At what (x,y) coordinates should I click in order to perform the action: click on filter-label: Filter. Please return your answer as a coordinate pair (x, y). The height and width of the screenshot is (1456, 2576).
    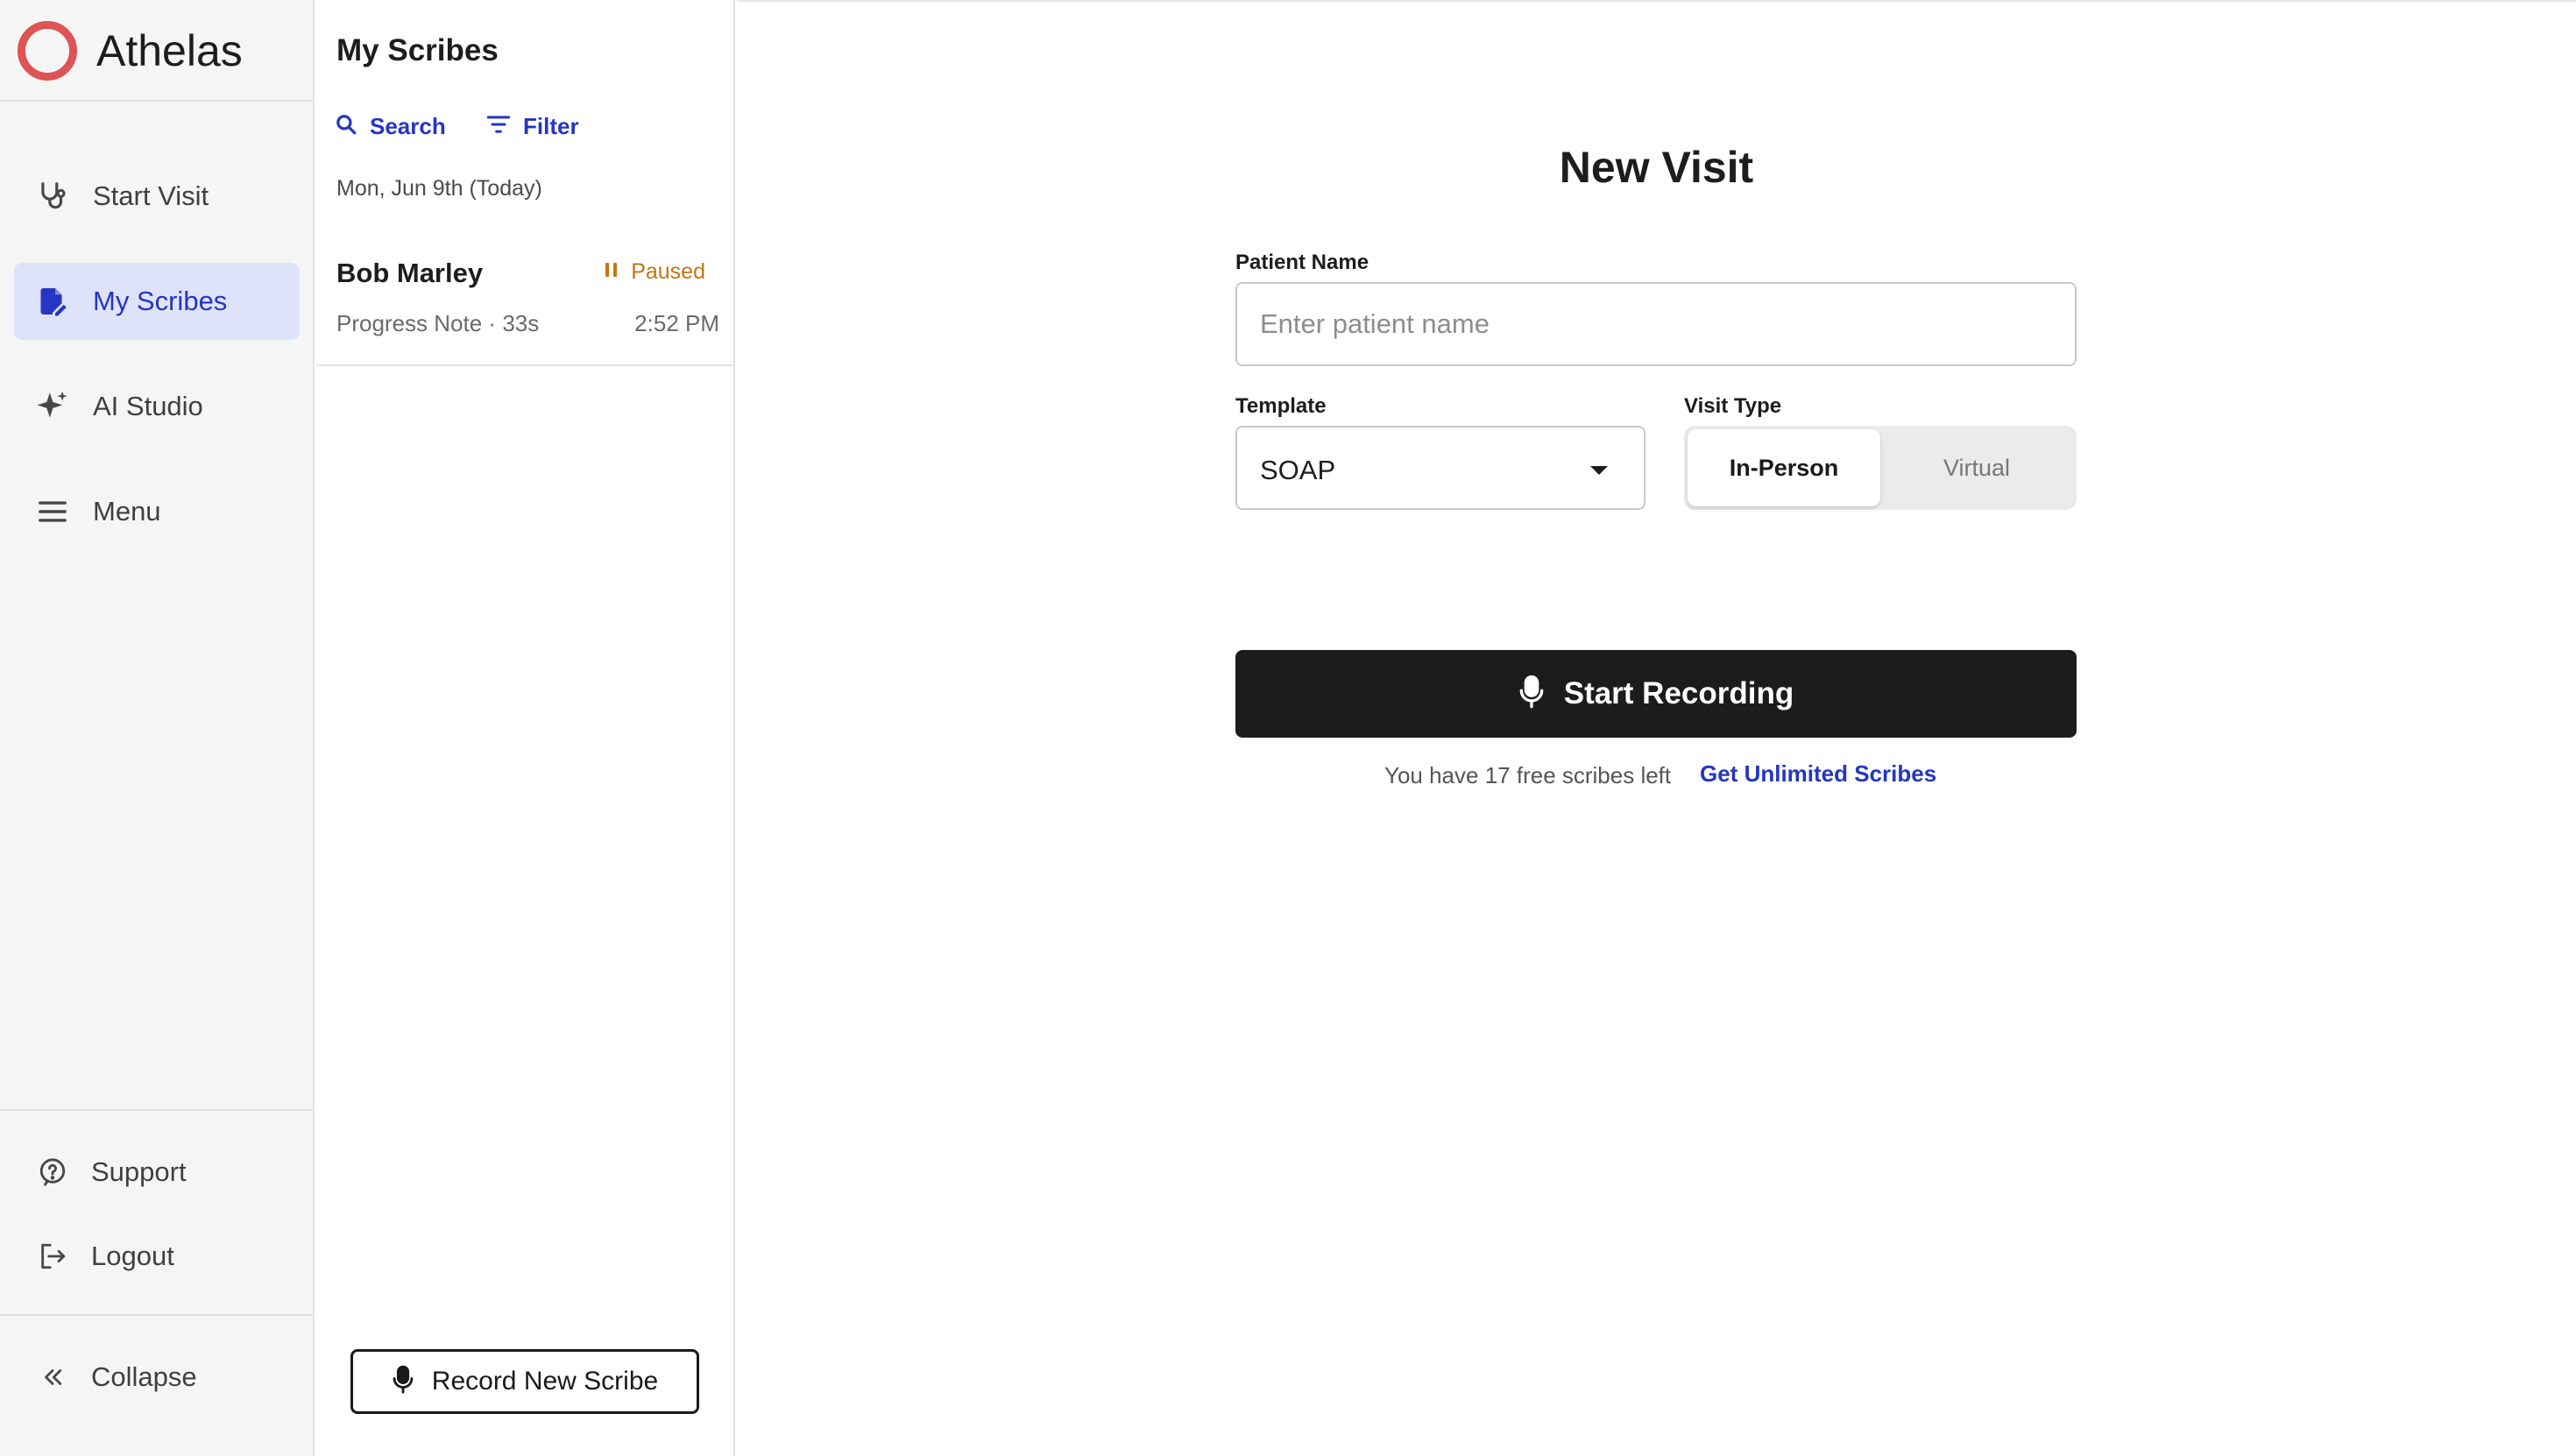
    Looking at the image, I should click on (551, 125).